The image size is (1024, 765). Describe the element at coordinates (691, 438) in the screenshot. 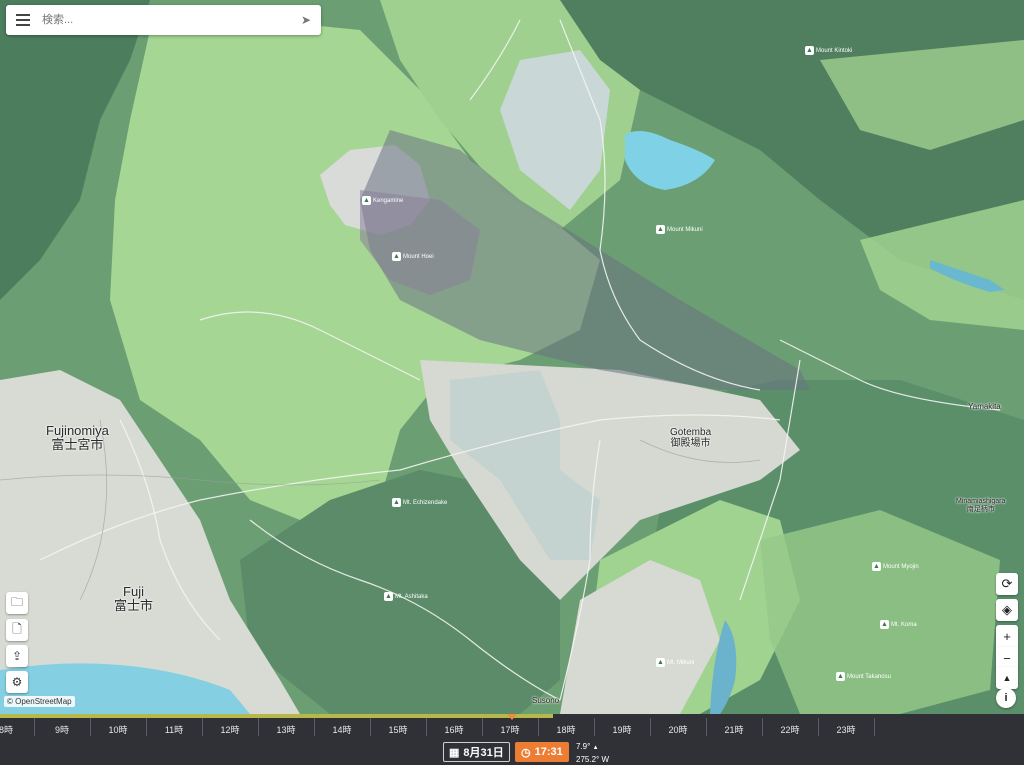

I see `place-label: Gotemba 御殿場市` at that location.